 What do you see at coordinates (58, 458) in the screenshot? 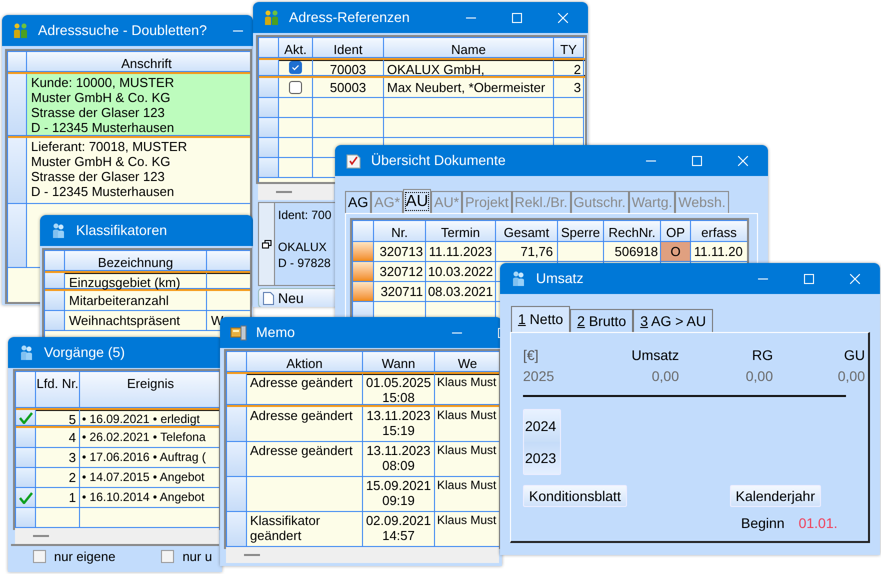
I see `table-cell: 3` at bounding box center [58, 458].